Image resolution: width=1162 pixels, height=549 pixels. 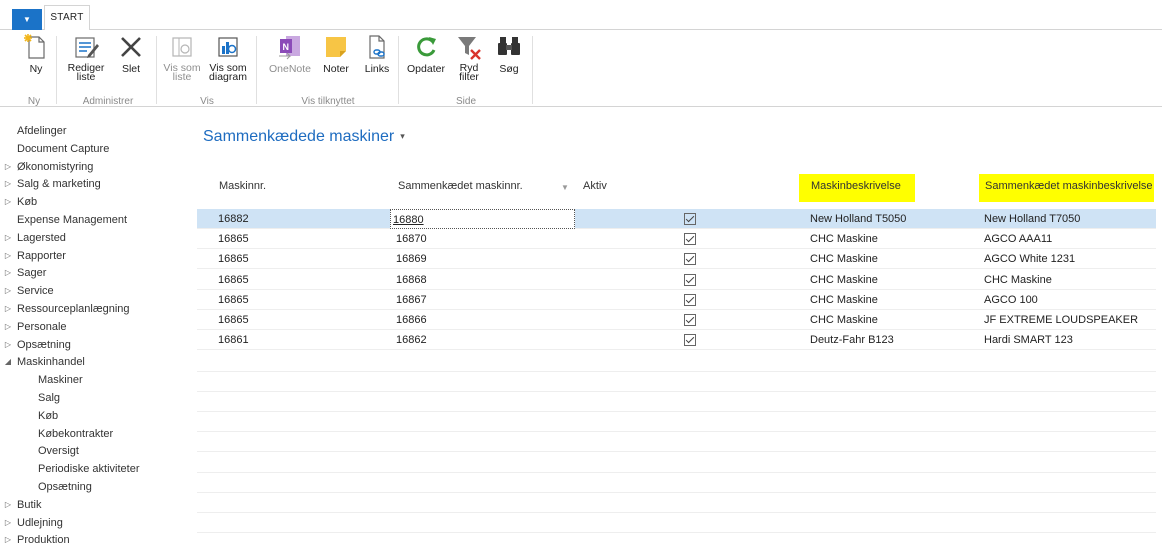 What do you see at coordinates (411, 340) in the screenshot?
I see `cell-linked-machine-no: 16862` at bounding box center [411, 340].